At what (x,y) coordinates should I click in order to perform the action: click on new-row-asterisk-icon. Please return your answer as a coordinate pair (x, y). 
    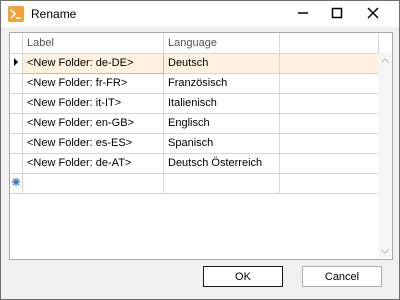
    Looking at the image, I should click on (16, 182).